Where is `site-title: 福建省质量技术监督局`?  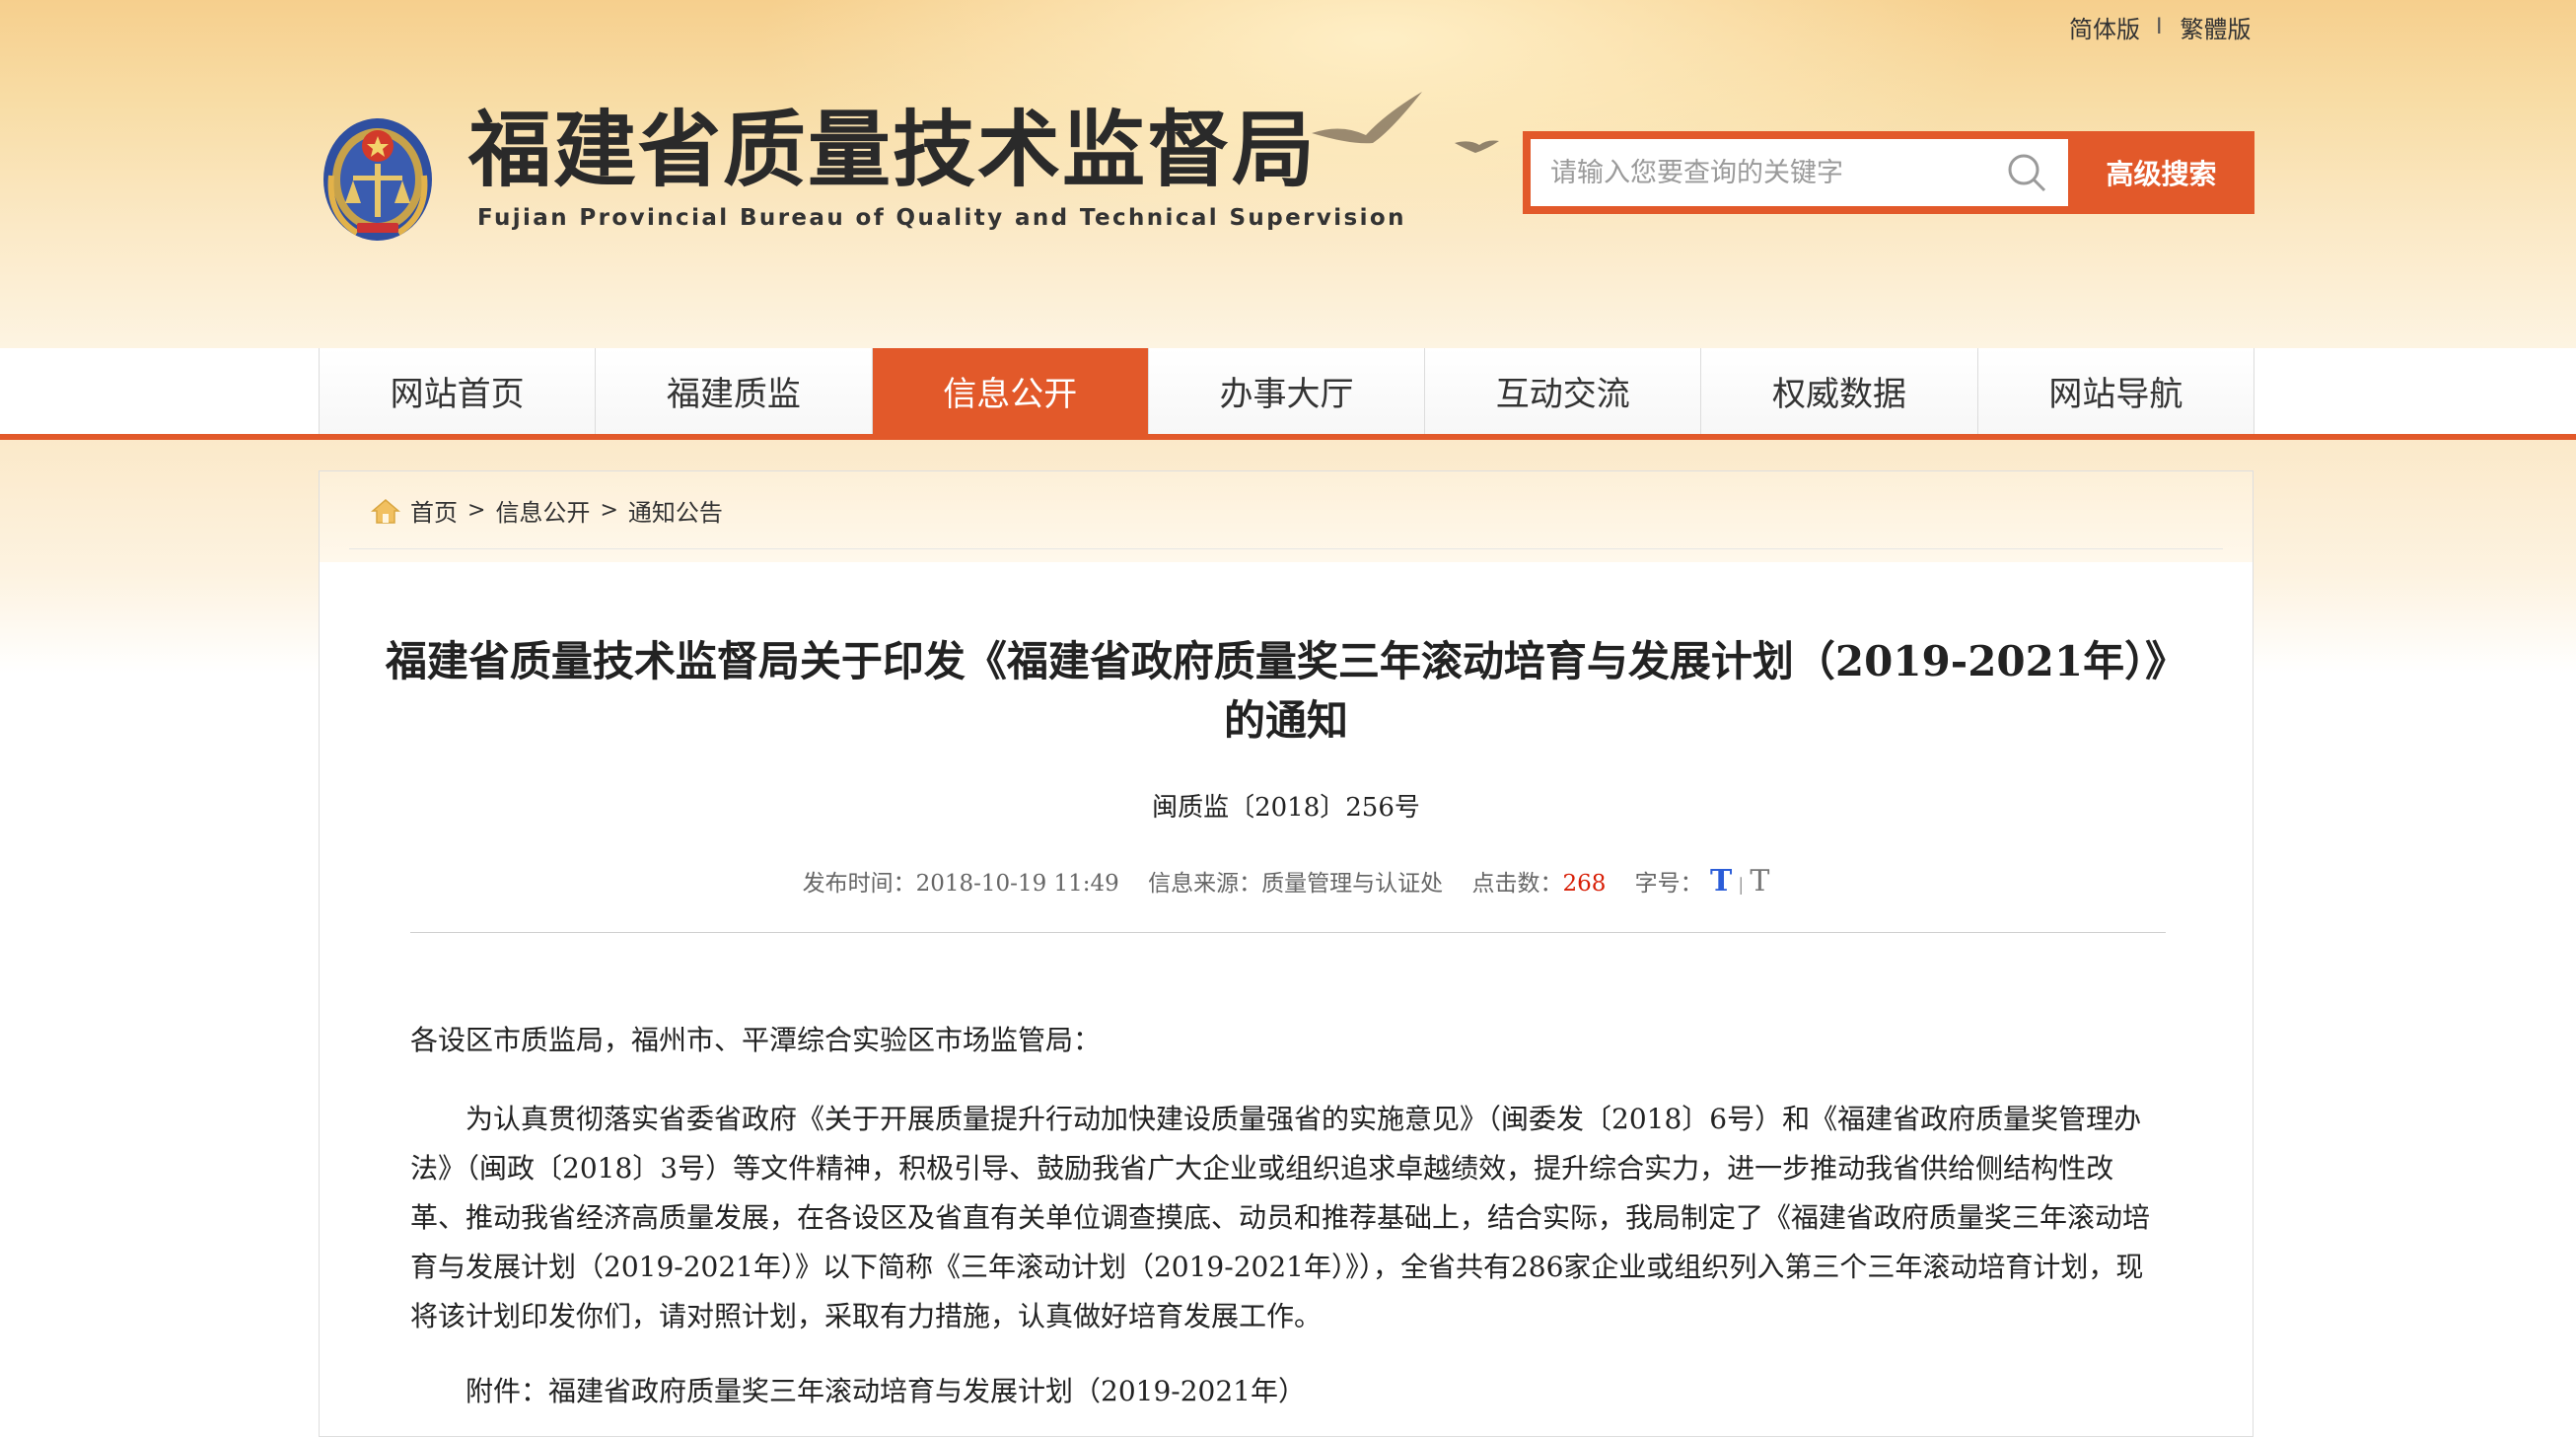
site-title: 福建省质量技术监督局 is located at coordinates (893, 149).